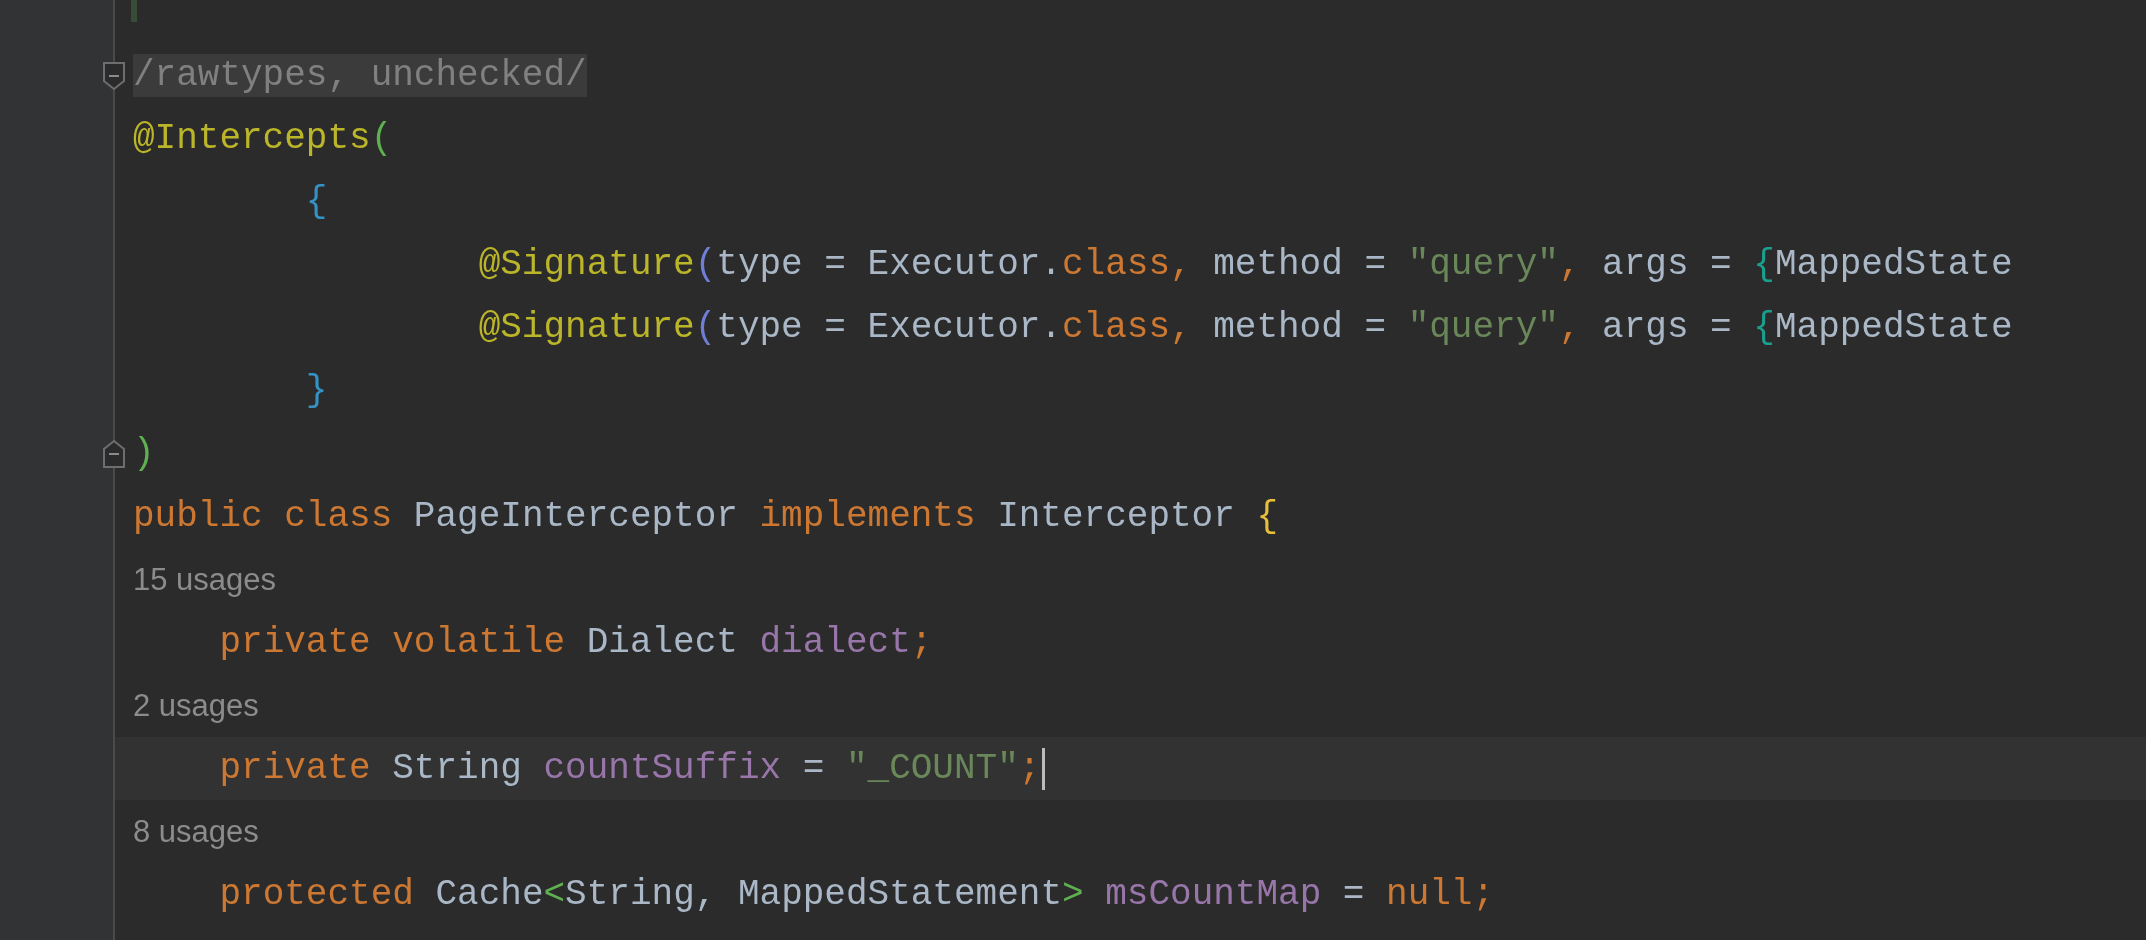  Describe the element at coordinates (114, 453) in the screenshot. I see `fold-end-icon` at that location.